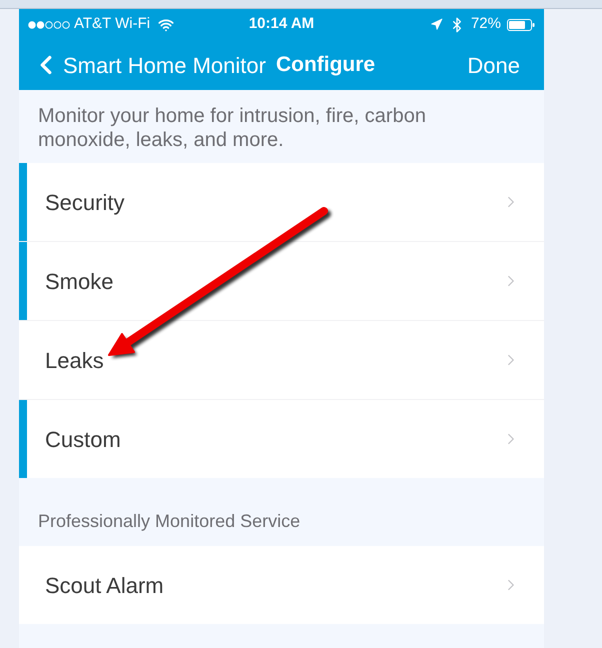  Describe the element at coordinates (232, 128) in the screenshot. I see `description-text: Monitor your home for intrusion, fire, carbon monoxide, leaks, and more.` at that location.